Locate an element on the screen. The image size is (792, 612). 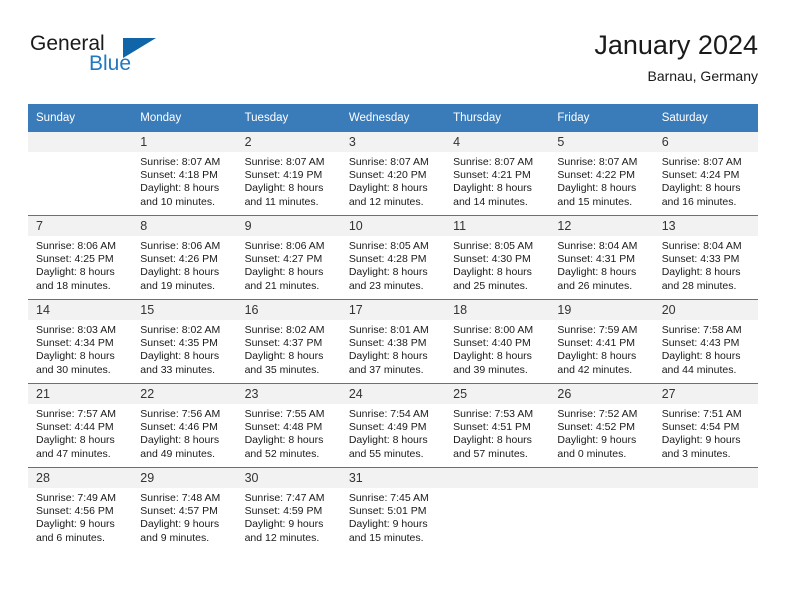
day-number is located at coordinates (601, 478).